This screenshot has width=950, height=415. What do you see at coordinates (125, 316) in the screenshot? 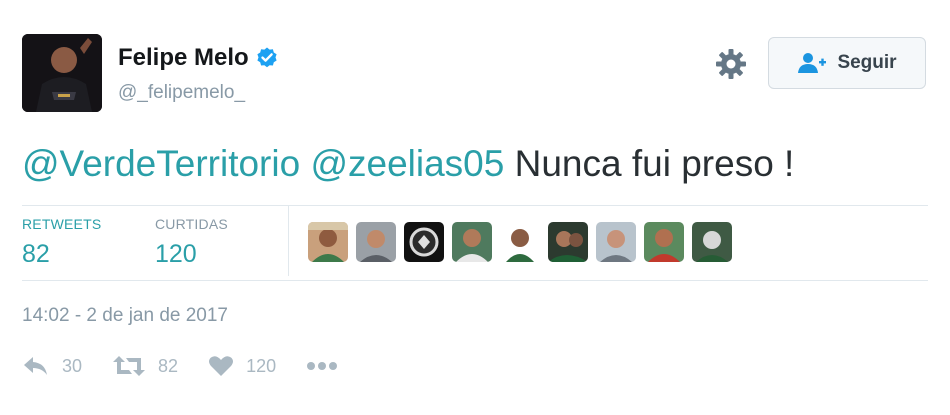
I see `tweet-timestamp: 14:02 - 2 de jan de 2017` at bounding box center [125, 316].